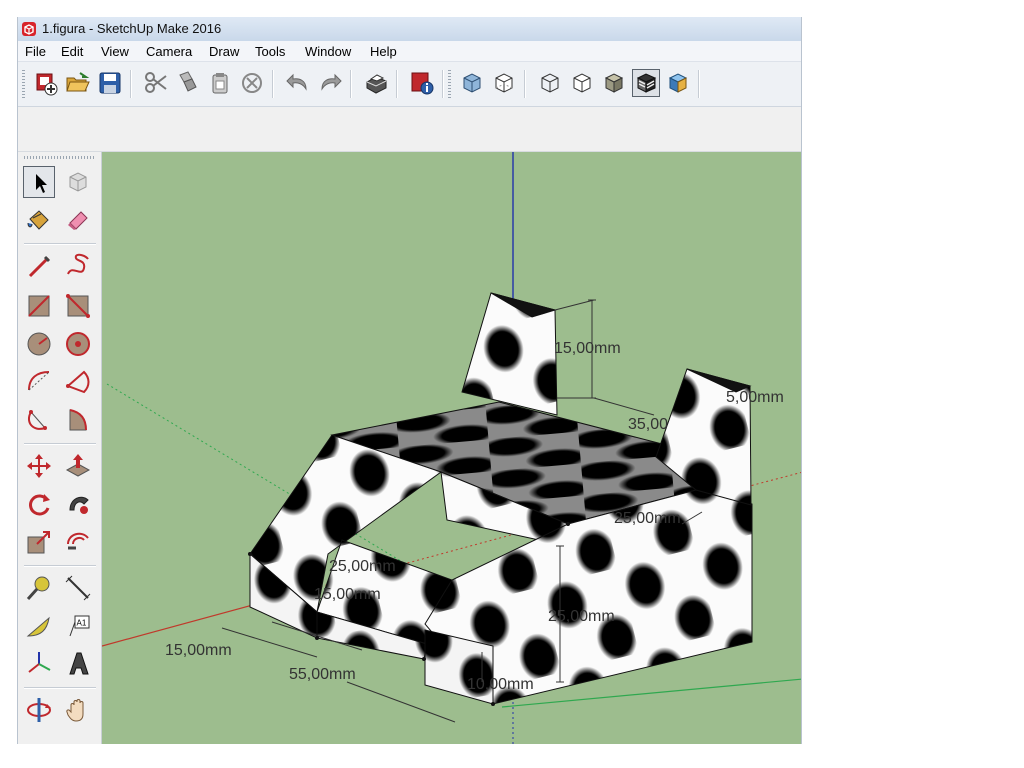  Describe the element at coordinates (78, 182) in the screenshot. I see `make-component-icon` at that location.